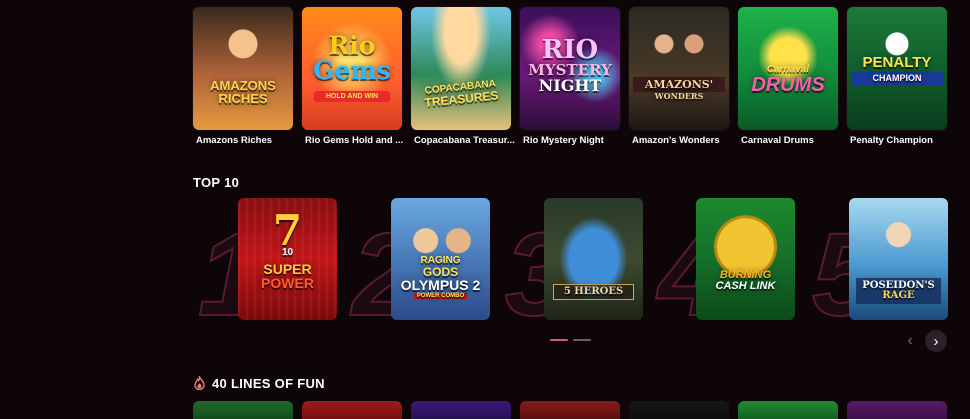 This screenshot has height=419, width=970. Describe the element at coordinates (234, 140) in the screenshot. I see `game-title: Amazons Riches` at that location.